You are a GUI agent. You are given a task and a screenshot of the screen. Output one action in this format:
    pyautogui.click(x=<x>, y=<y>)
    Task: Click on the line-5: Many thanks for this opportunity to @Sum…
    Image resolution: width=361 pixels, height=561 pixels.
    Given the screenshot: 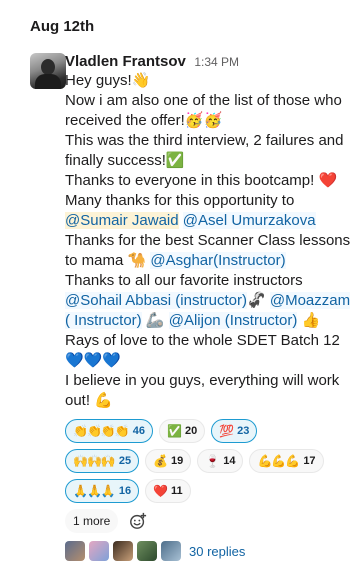 What is the action you would take?
    pyautogui.click(x=210, y=211)
    